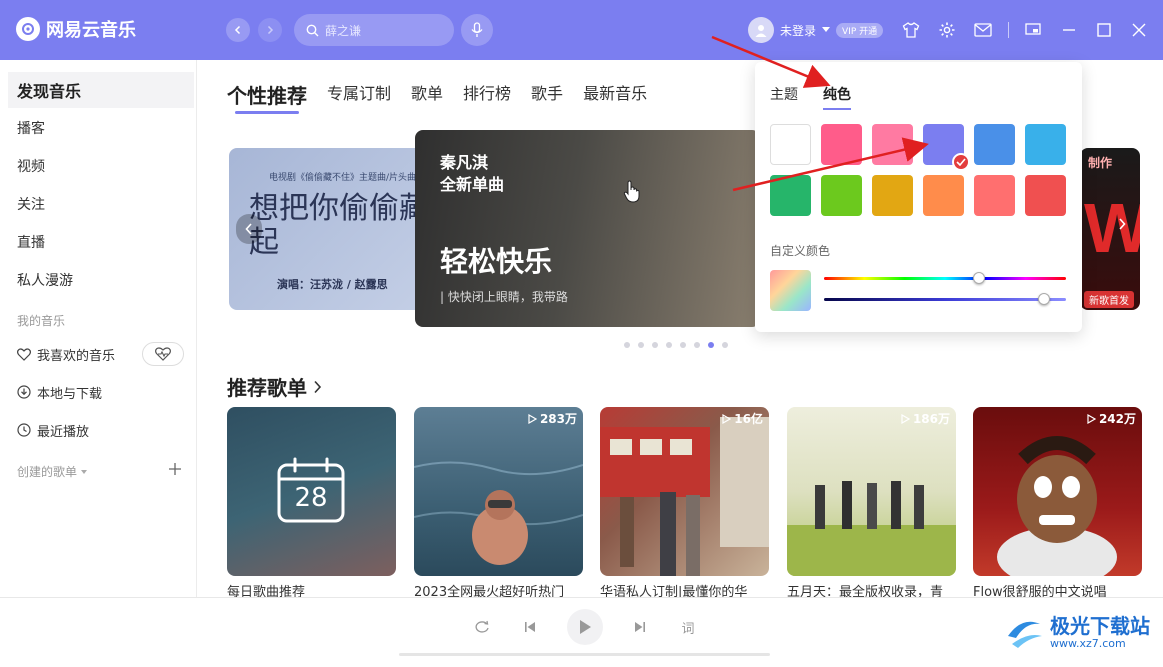 Image resolution: width=1163 pixels, height=667 pixels. I want to click on color-swatch-white, so click(790, 144).